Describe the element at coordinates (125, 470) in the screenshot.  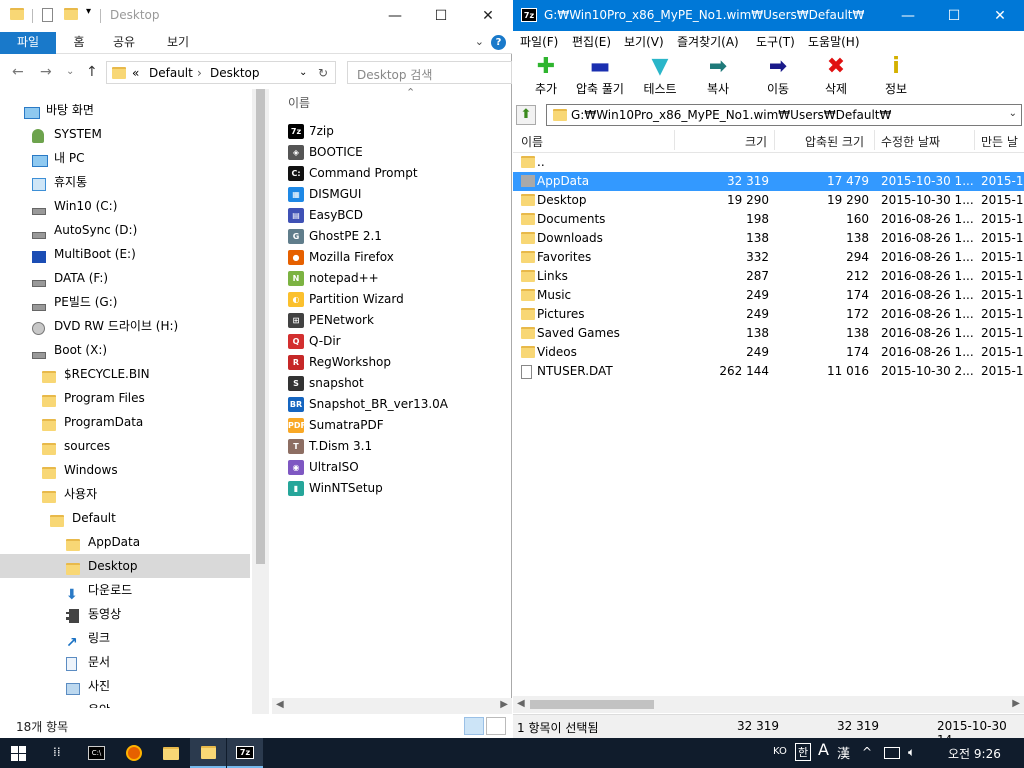
I see `tree-item: Windows` at that location.